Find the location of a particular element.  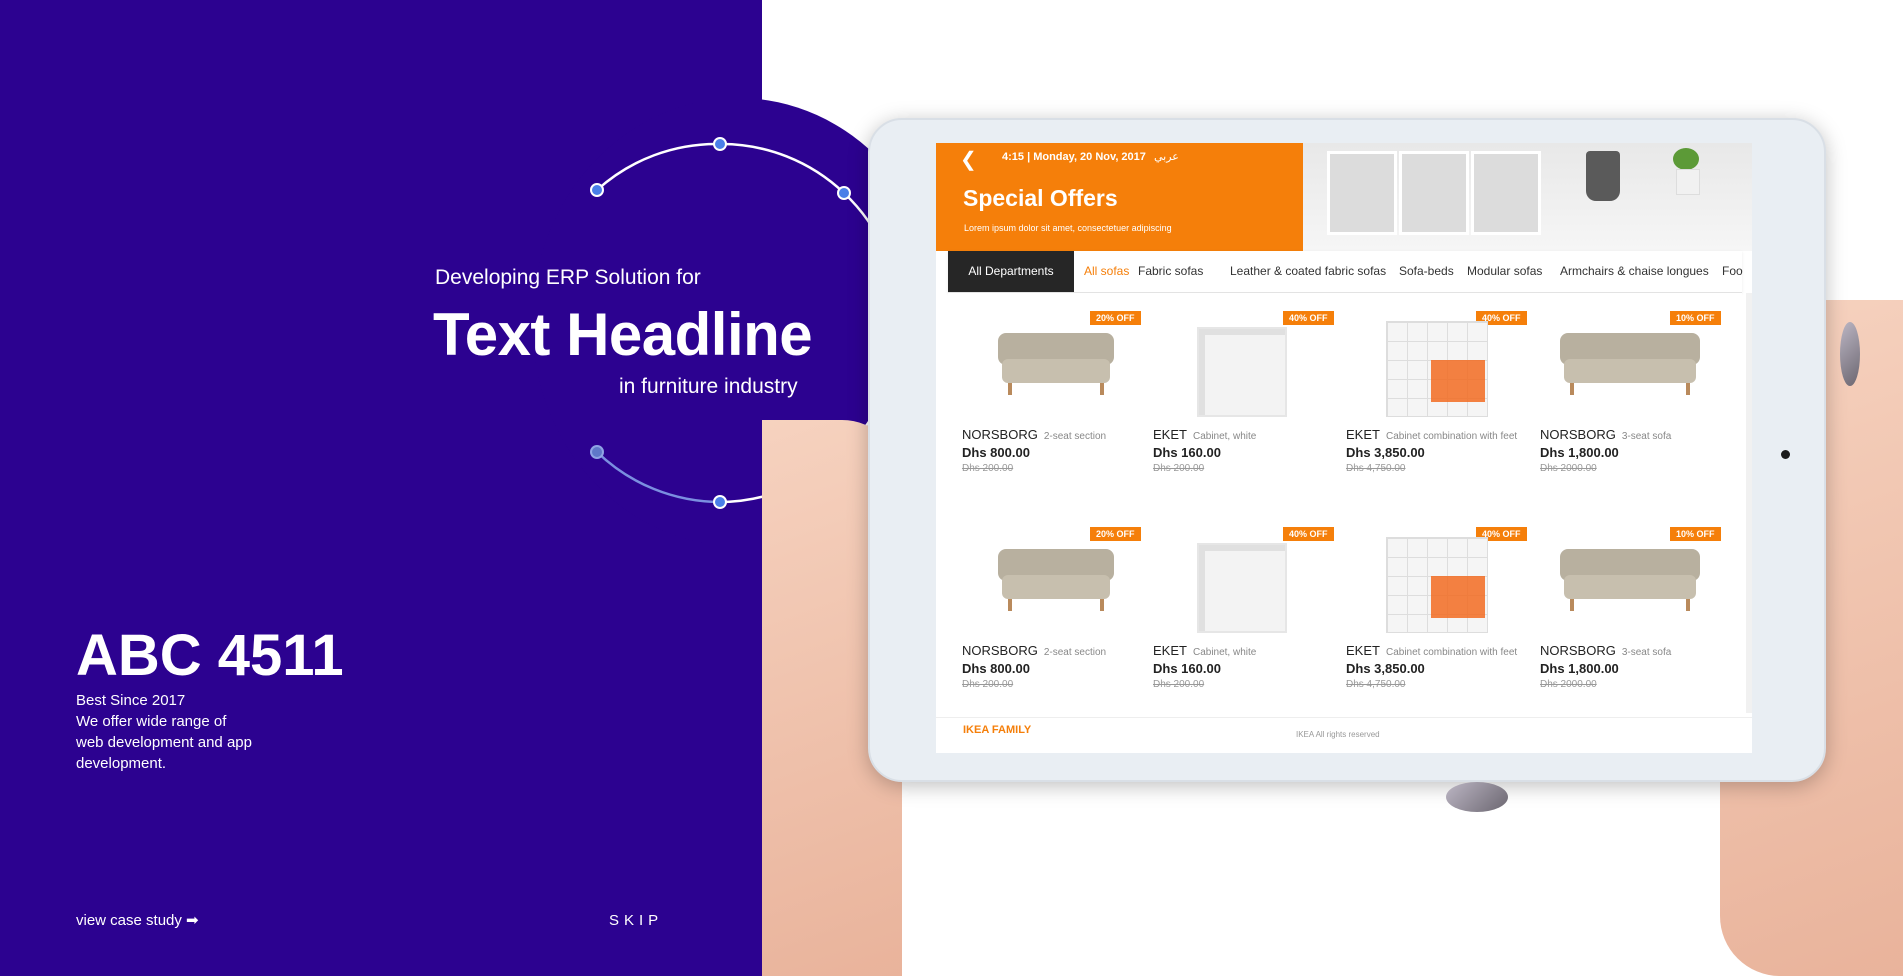

tab-foo: Foo is located at coordinates (1732, 271).